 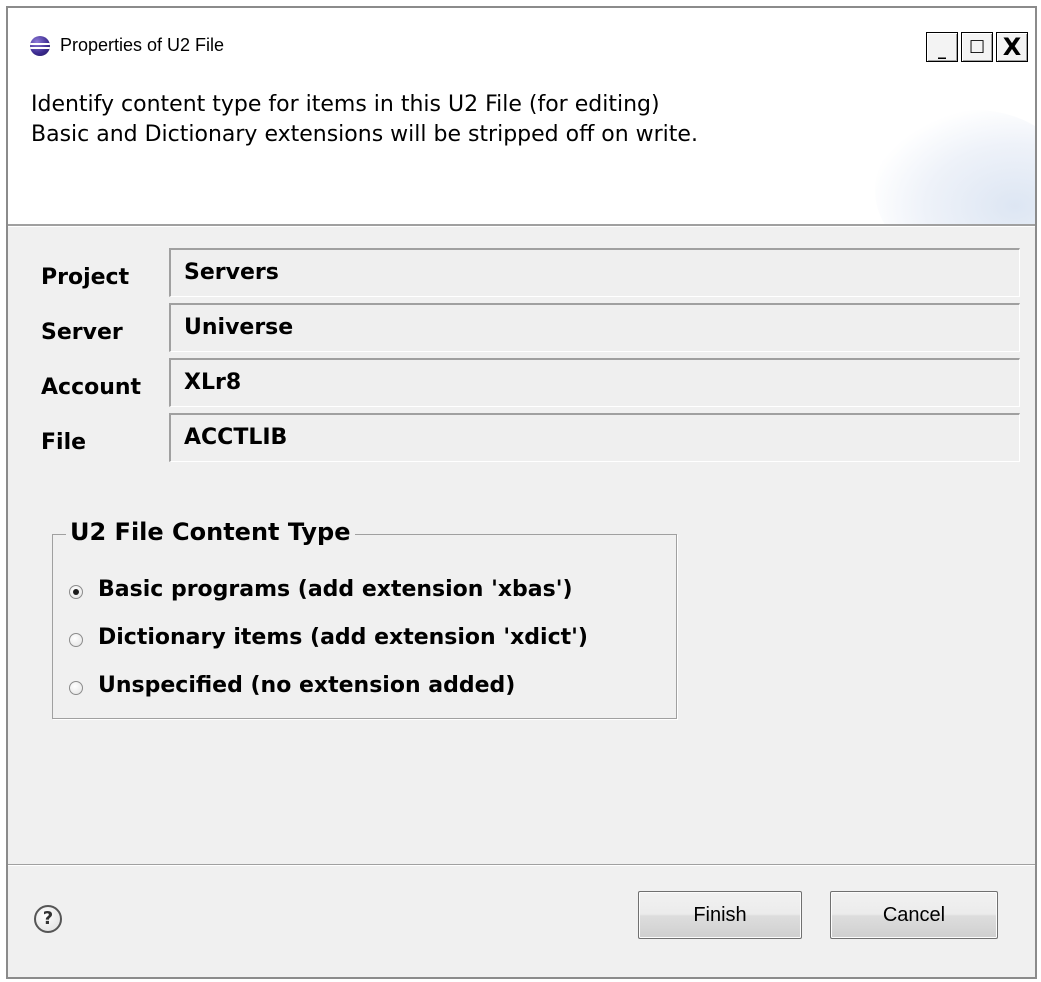 I want to click on server-field: Universe, so click(x=594, y=327).